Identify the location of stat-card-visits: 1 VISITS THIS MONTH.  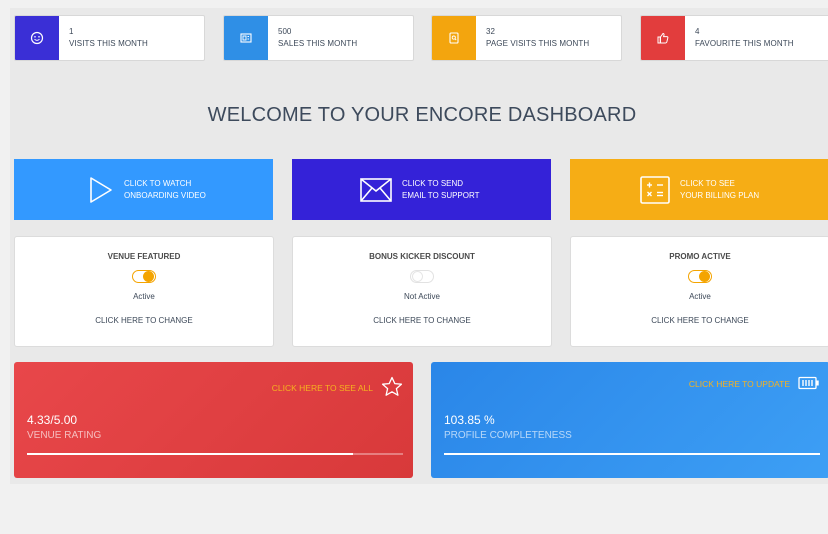
(109, 38).